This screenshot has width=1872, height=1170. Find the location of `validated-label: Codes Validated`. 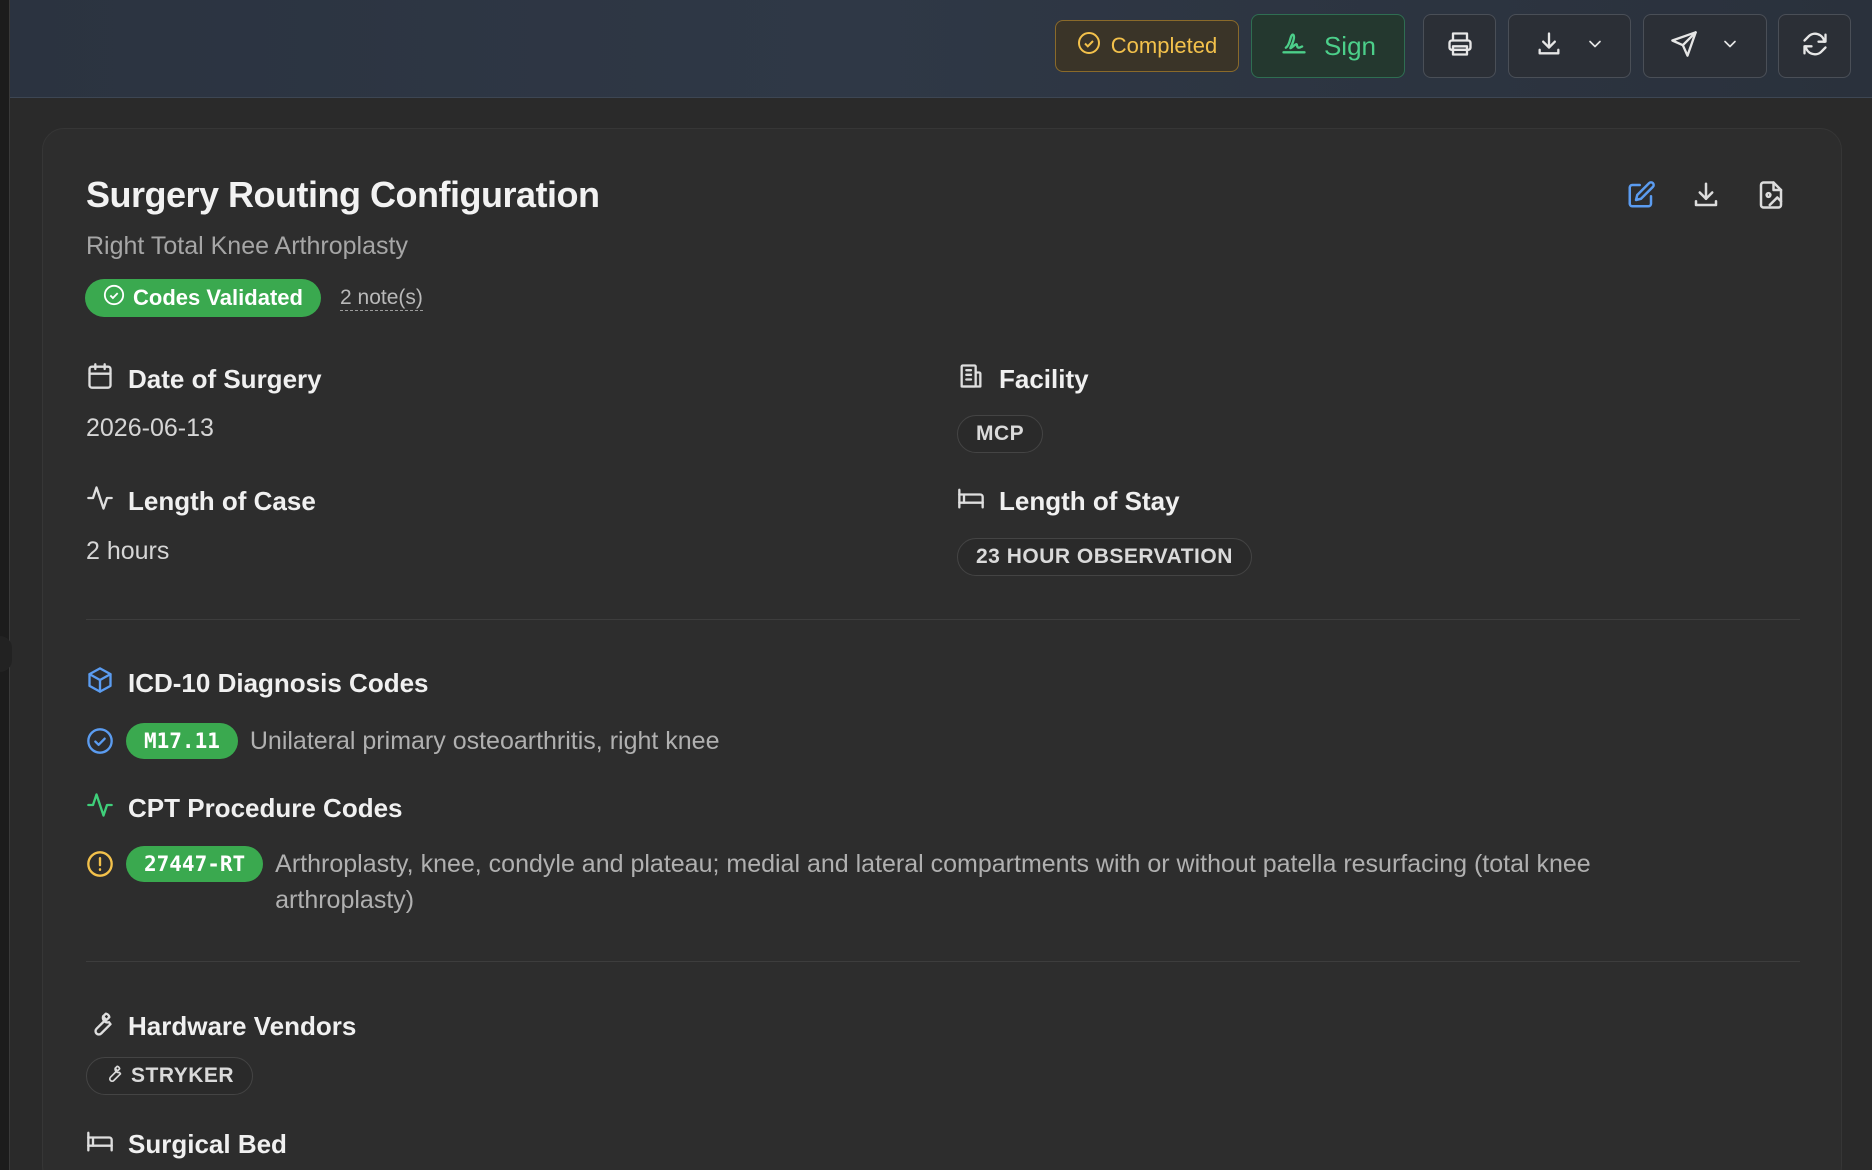

validated-label: Codes Validated is located at coordinates (218, 297).